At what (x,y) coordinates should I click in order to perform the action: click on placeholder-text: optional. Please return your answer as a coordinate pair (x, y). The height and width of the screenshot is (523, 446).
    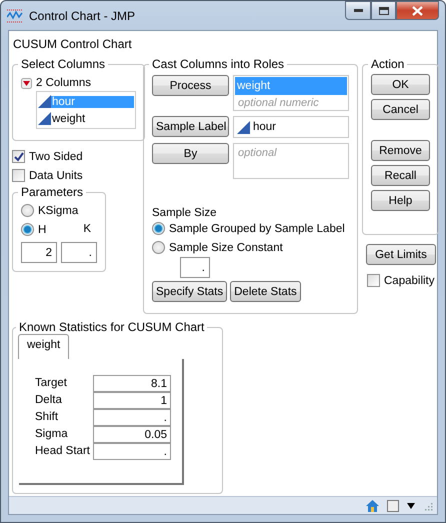
    Looking at the image, I should click on (257, 152).